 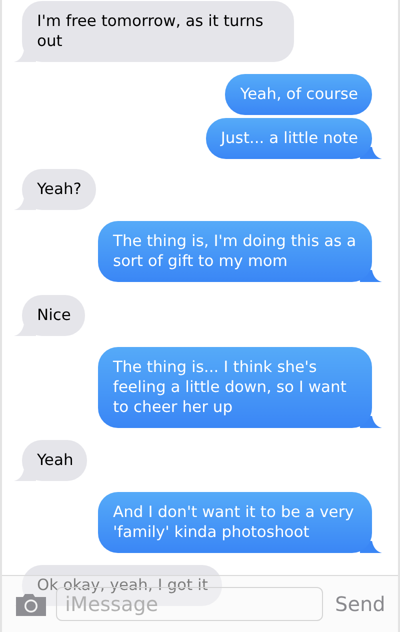 I want to click on message-bubble: I'm free tomorrow, as it turns out, so click(x=158, y=31).